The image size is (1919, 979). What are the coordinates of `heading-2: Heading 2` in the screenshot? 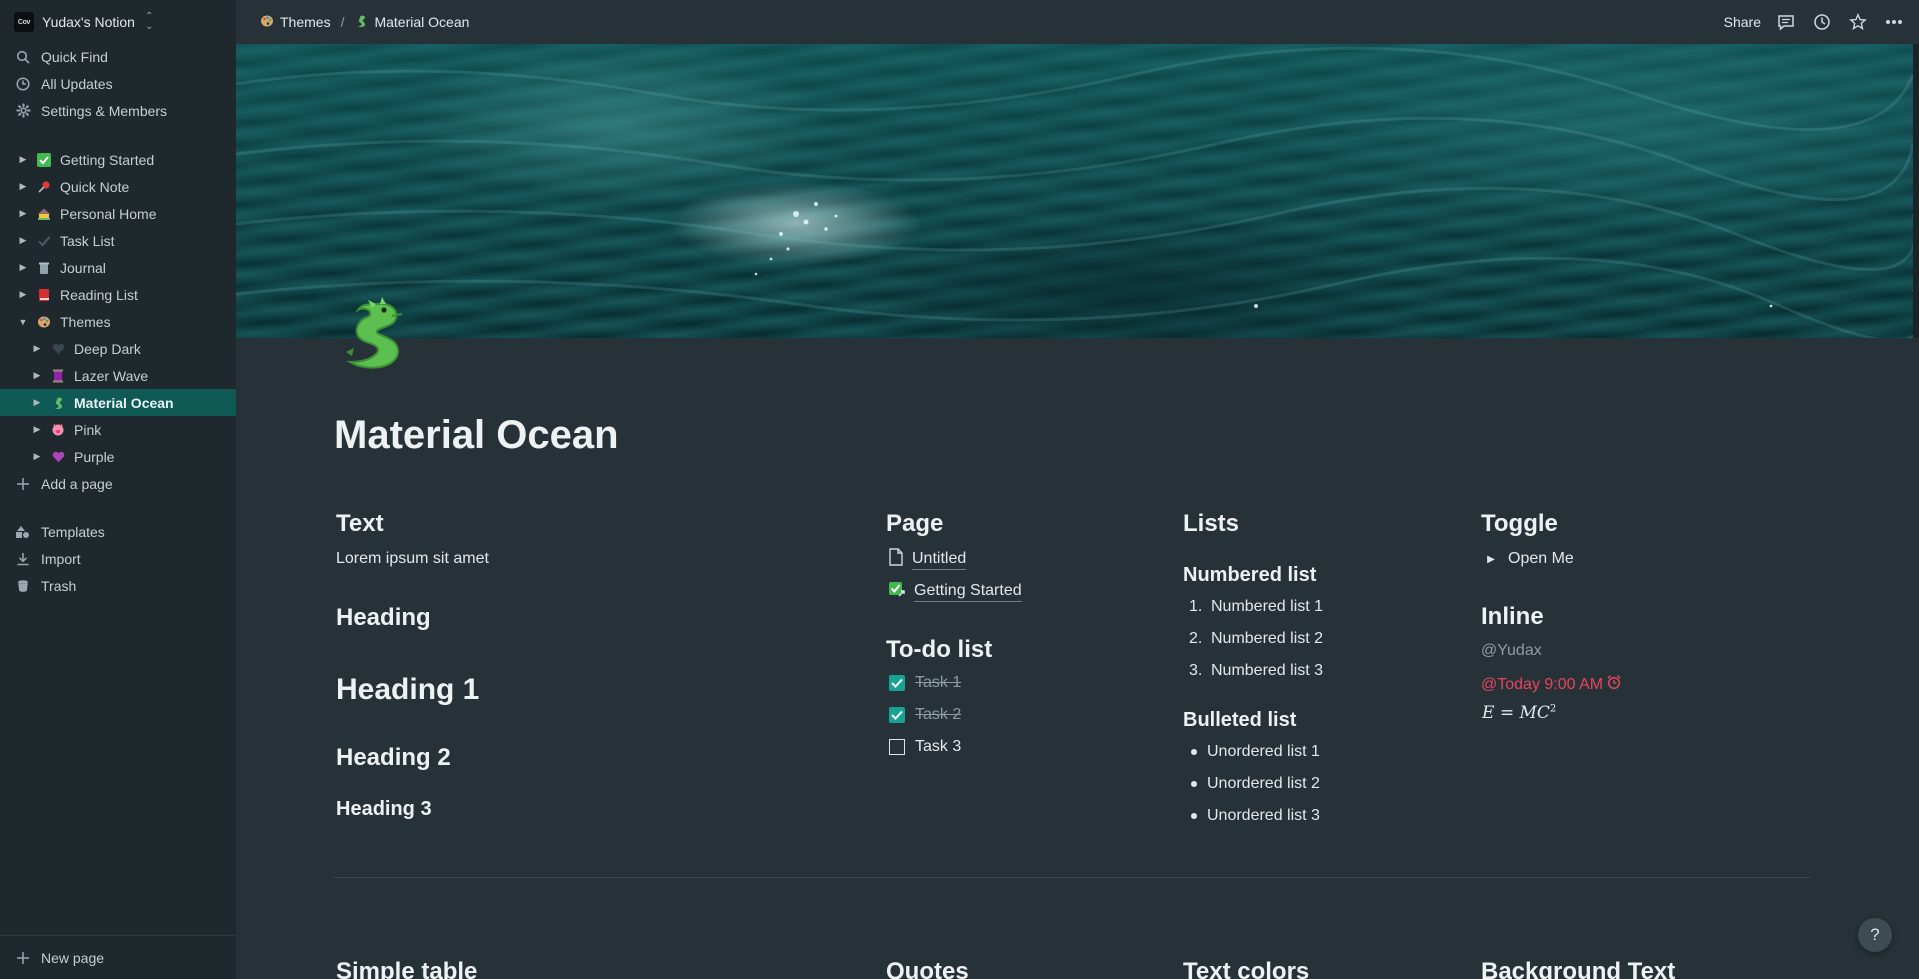 It's located at (393, 758).